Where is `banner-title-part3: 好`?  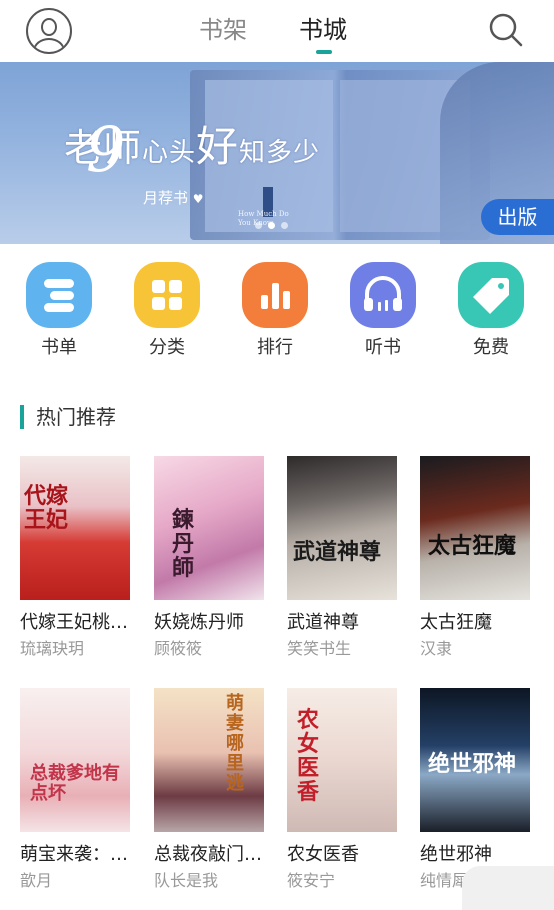 banner-title-part3: 好 is located at coordinates (218, 146).